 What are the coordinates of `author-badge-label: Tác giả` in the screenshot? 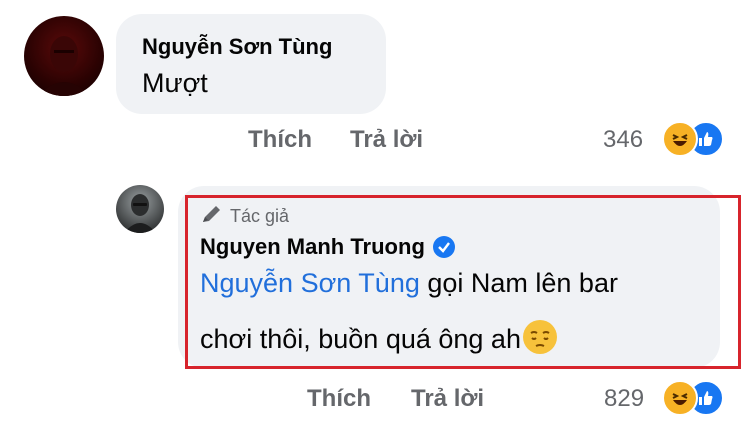 It's located at (260, 216).